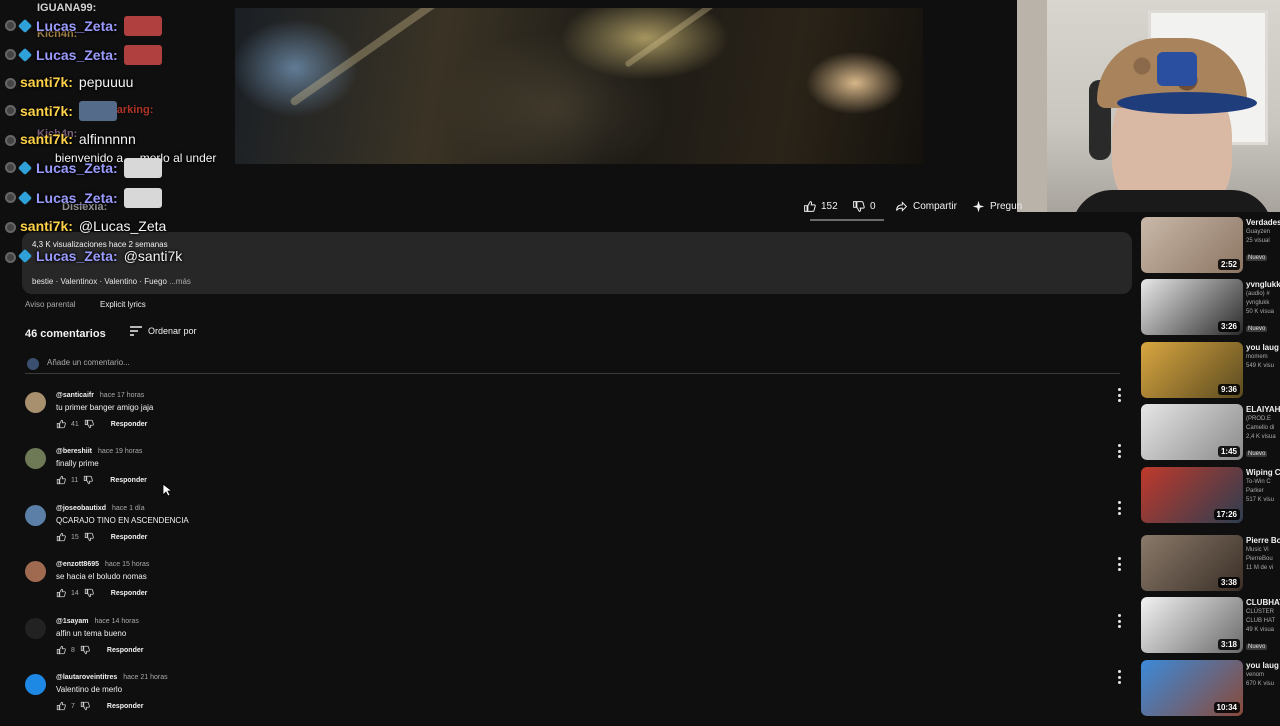 The image size is (1280, 726). I want to click on webcam-shelf, so click(1032, 106).